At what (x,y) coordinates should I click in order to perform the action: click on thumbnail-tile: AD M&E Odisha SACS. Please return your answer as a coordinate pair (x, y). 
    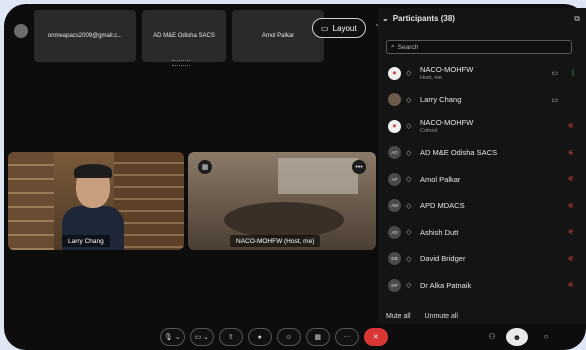
    Looking at the image, I should click on (184, 36).